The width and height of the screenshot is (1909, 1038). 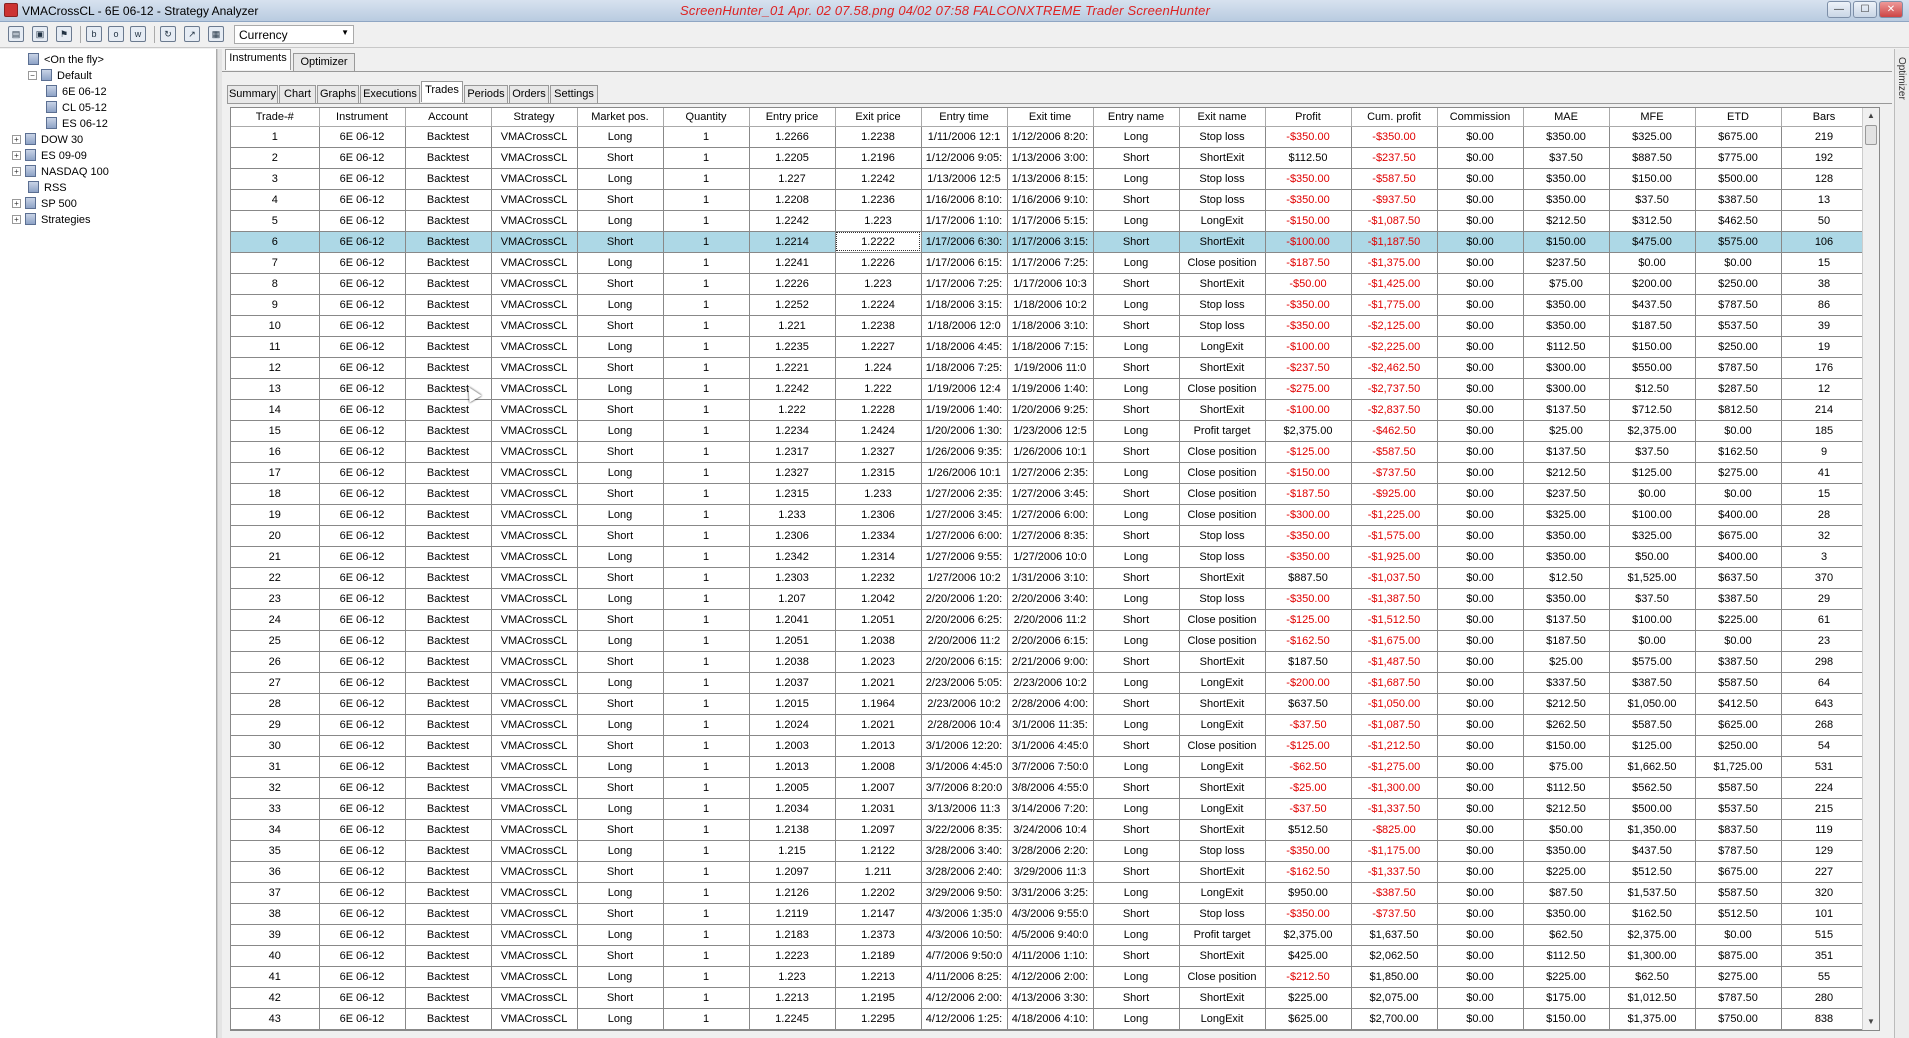 I want to click on link-icon: ↗, so click(x=192, y=34).